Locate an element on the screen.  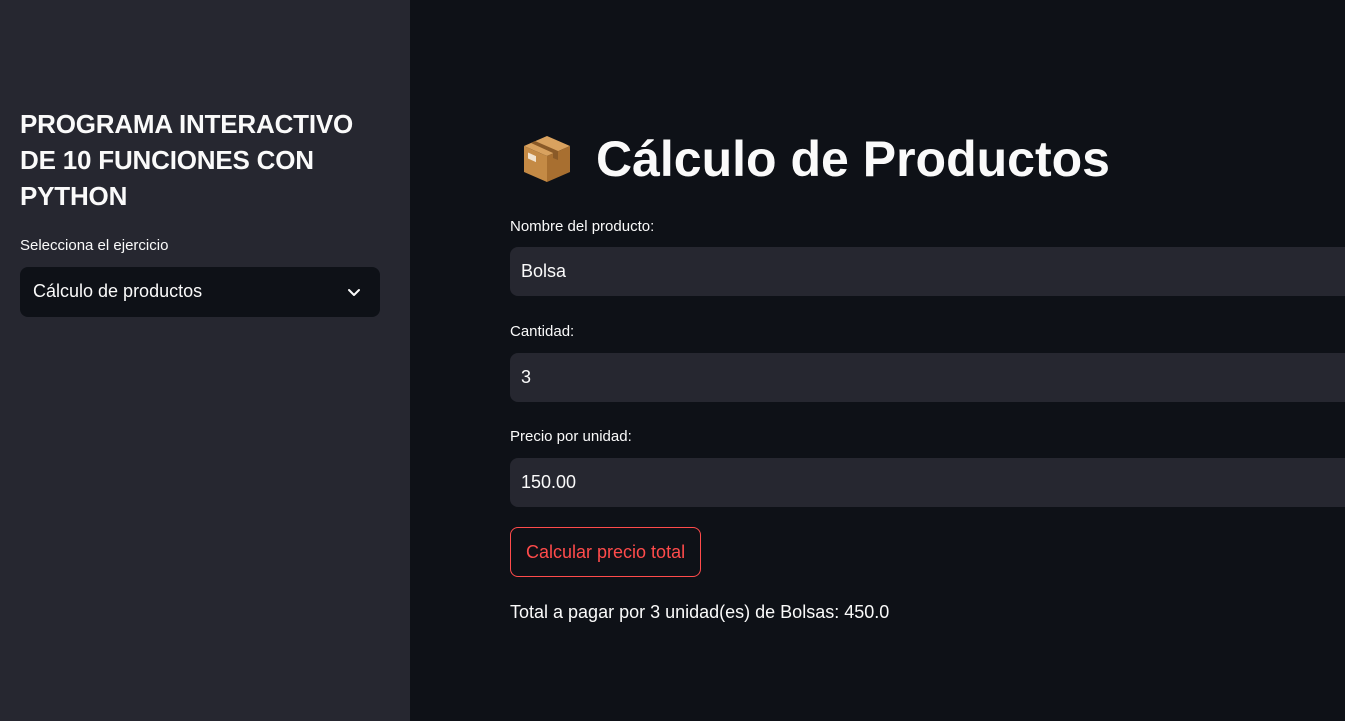
exercise-select-value: Cálculo de productos is located at coordinates (118, 291).